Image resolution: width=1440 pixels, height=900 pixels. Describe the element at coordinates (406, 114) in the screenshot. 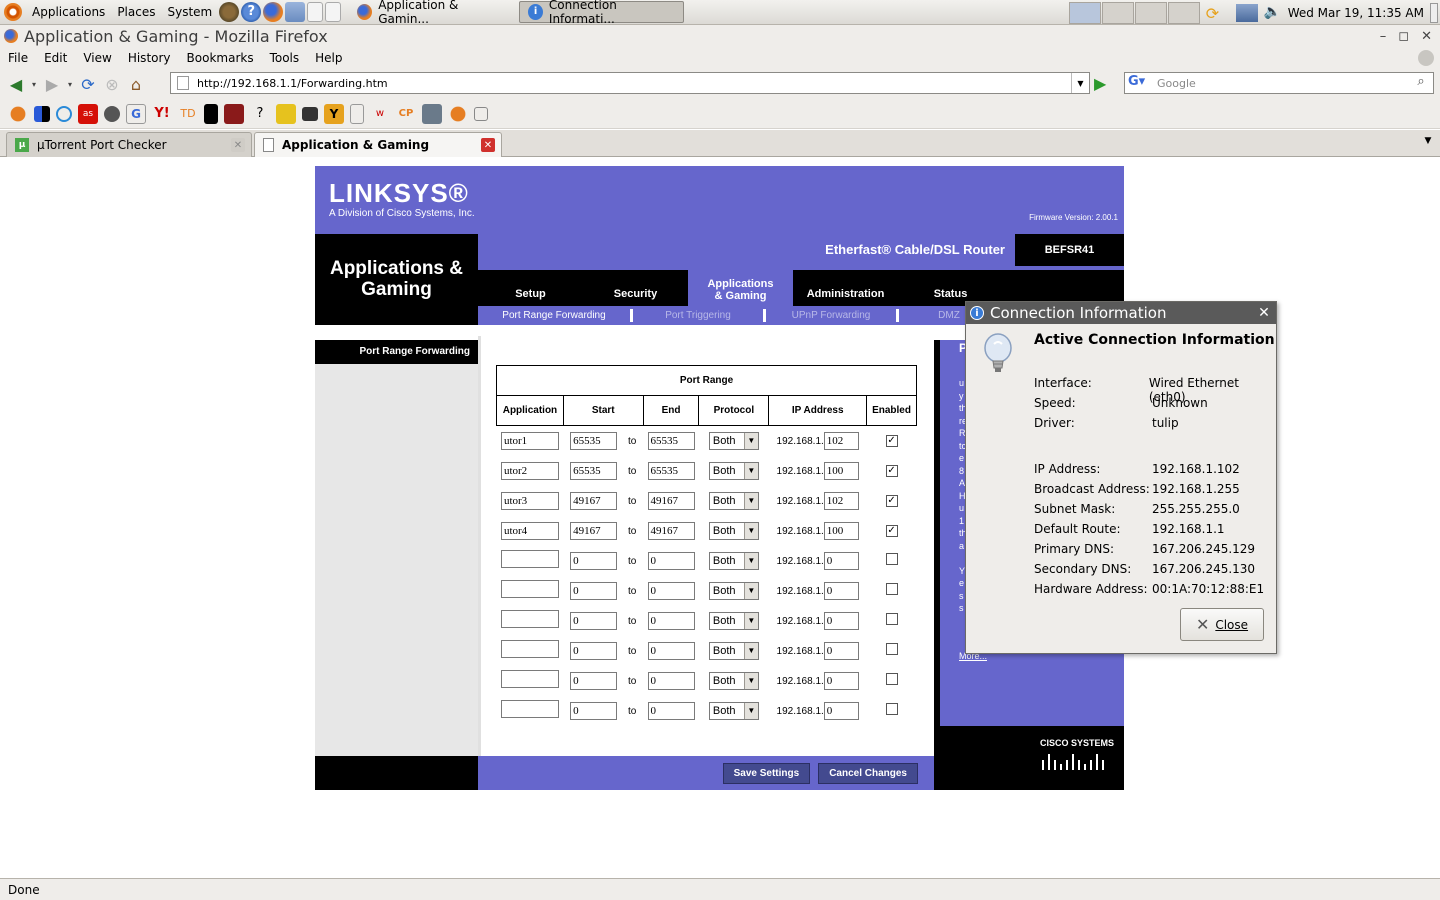

I see `cp-bookmark-icon: CP` at that location.